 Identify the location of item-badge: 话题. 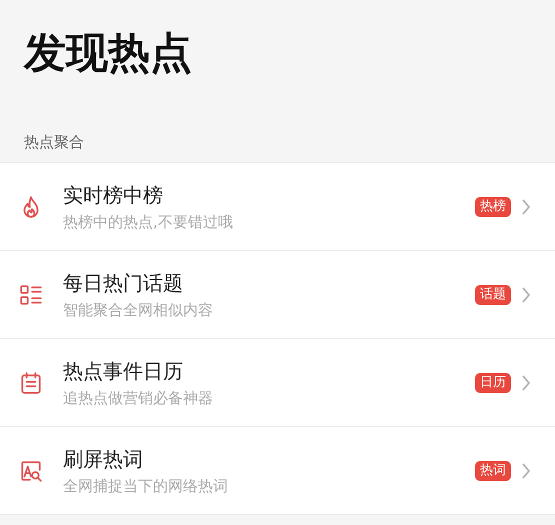
(493, 294).